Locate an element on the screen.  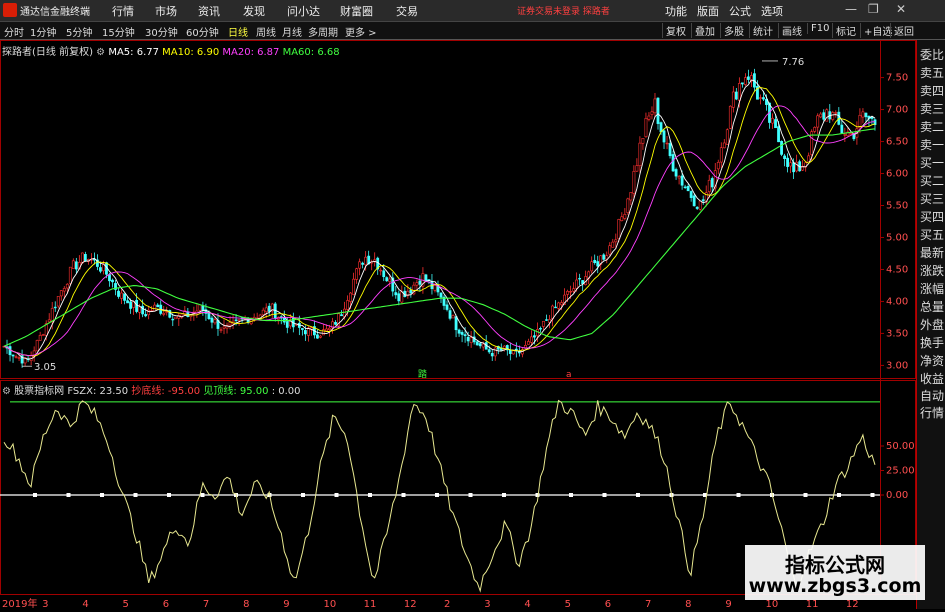
panel-item: 卖三 is located at coordinates (932, 108).